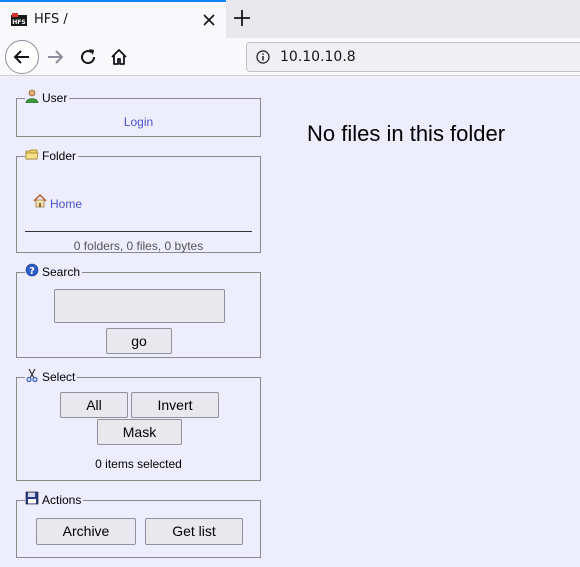 This screenshot has width=580, height=567. I want to click on address-bar: 10.10.10.8, so click(413, 57).